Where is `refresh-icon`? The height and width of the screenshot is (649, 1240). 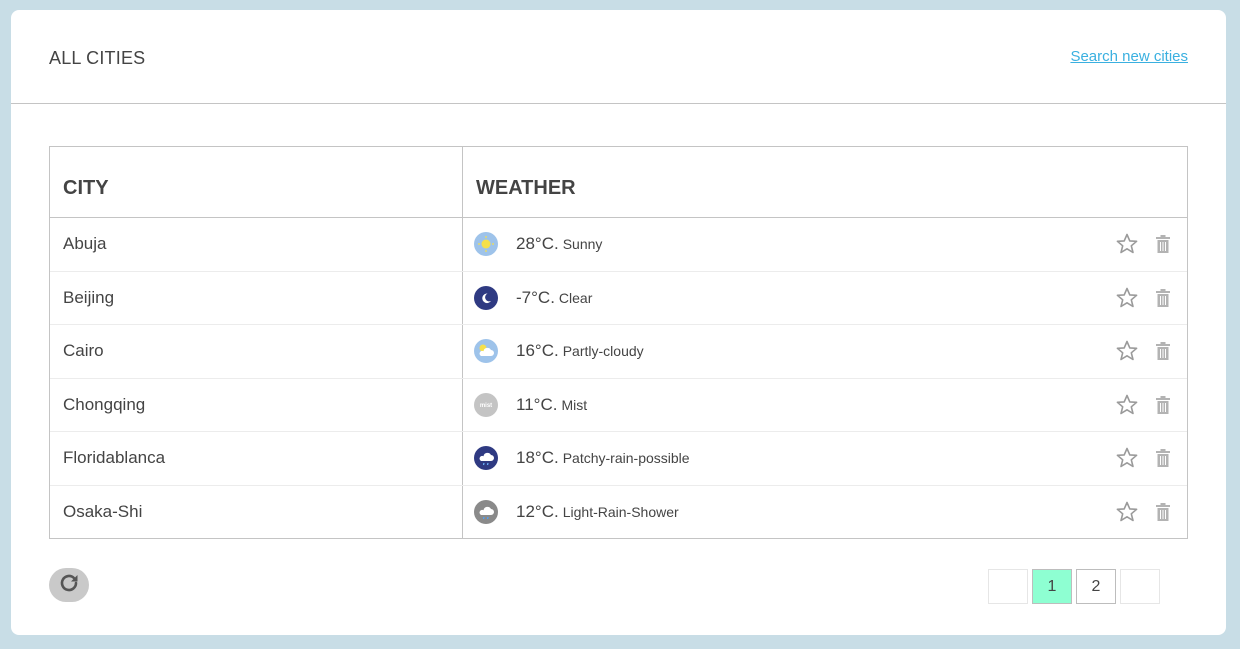 refresh-icon is located at coordinates (69, 585).